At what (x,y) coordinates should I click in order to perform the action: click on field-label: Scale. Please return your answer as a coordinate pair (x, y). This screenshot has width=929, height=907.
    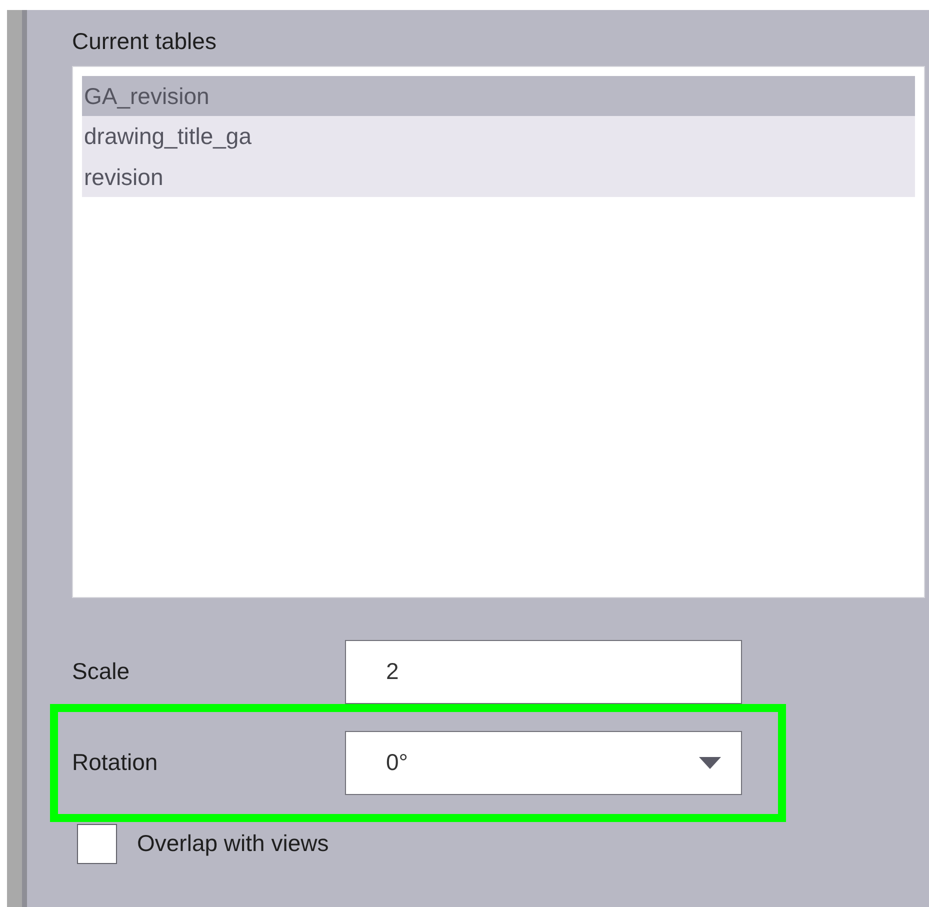
    Looking at the image, I should click on (101, 671).